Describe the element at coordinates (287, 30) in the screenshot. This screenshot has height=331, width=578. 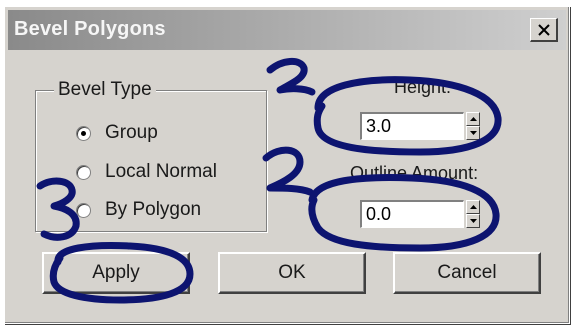
I see `title-bar: Bevel Polygons` at that location.